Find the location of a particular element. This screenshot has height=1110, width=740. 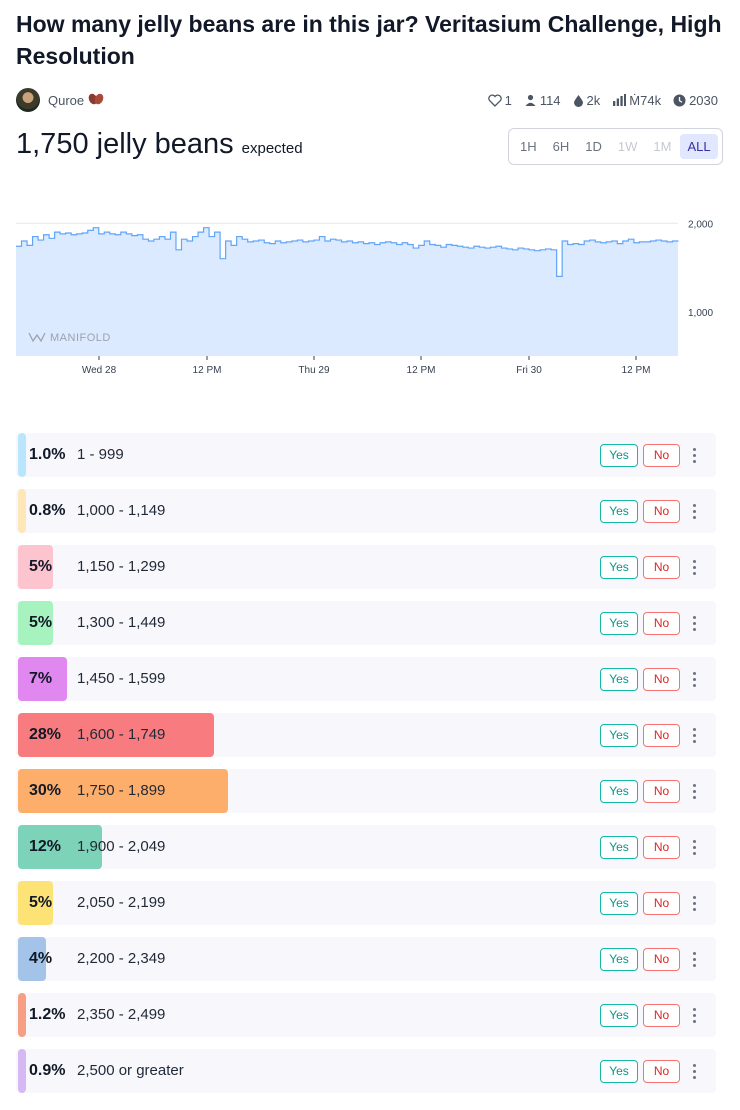

answer-range-label: 2,350 - 2,499 is located at coordinates (121, 1014).